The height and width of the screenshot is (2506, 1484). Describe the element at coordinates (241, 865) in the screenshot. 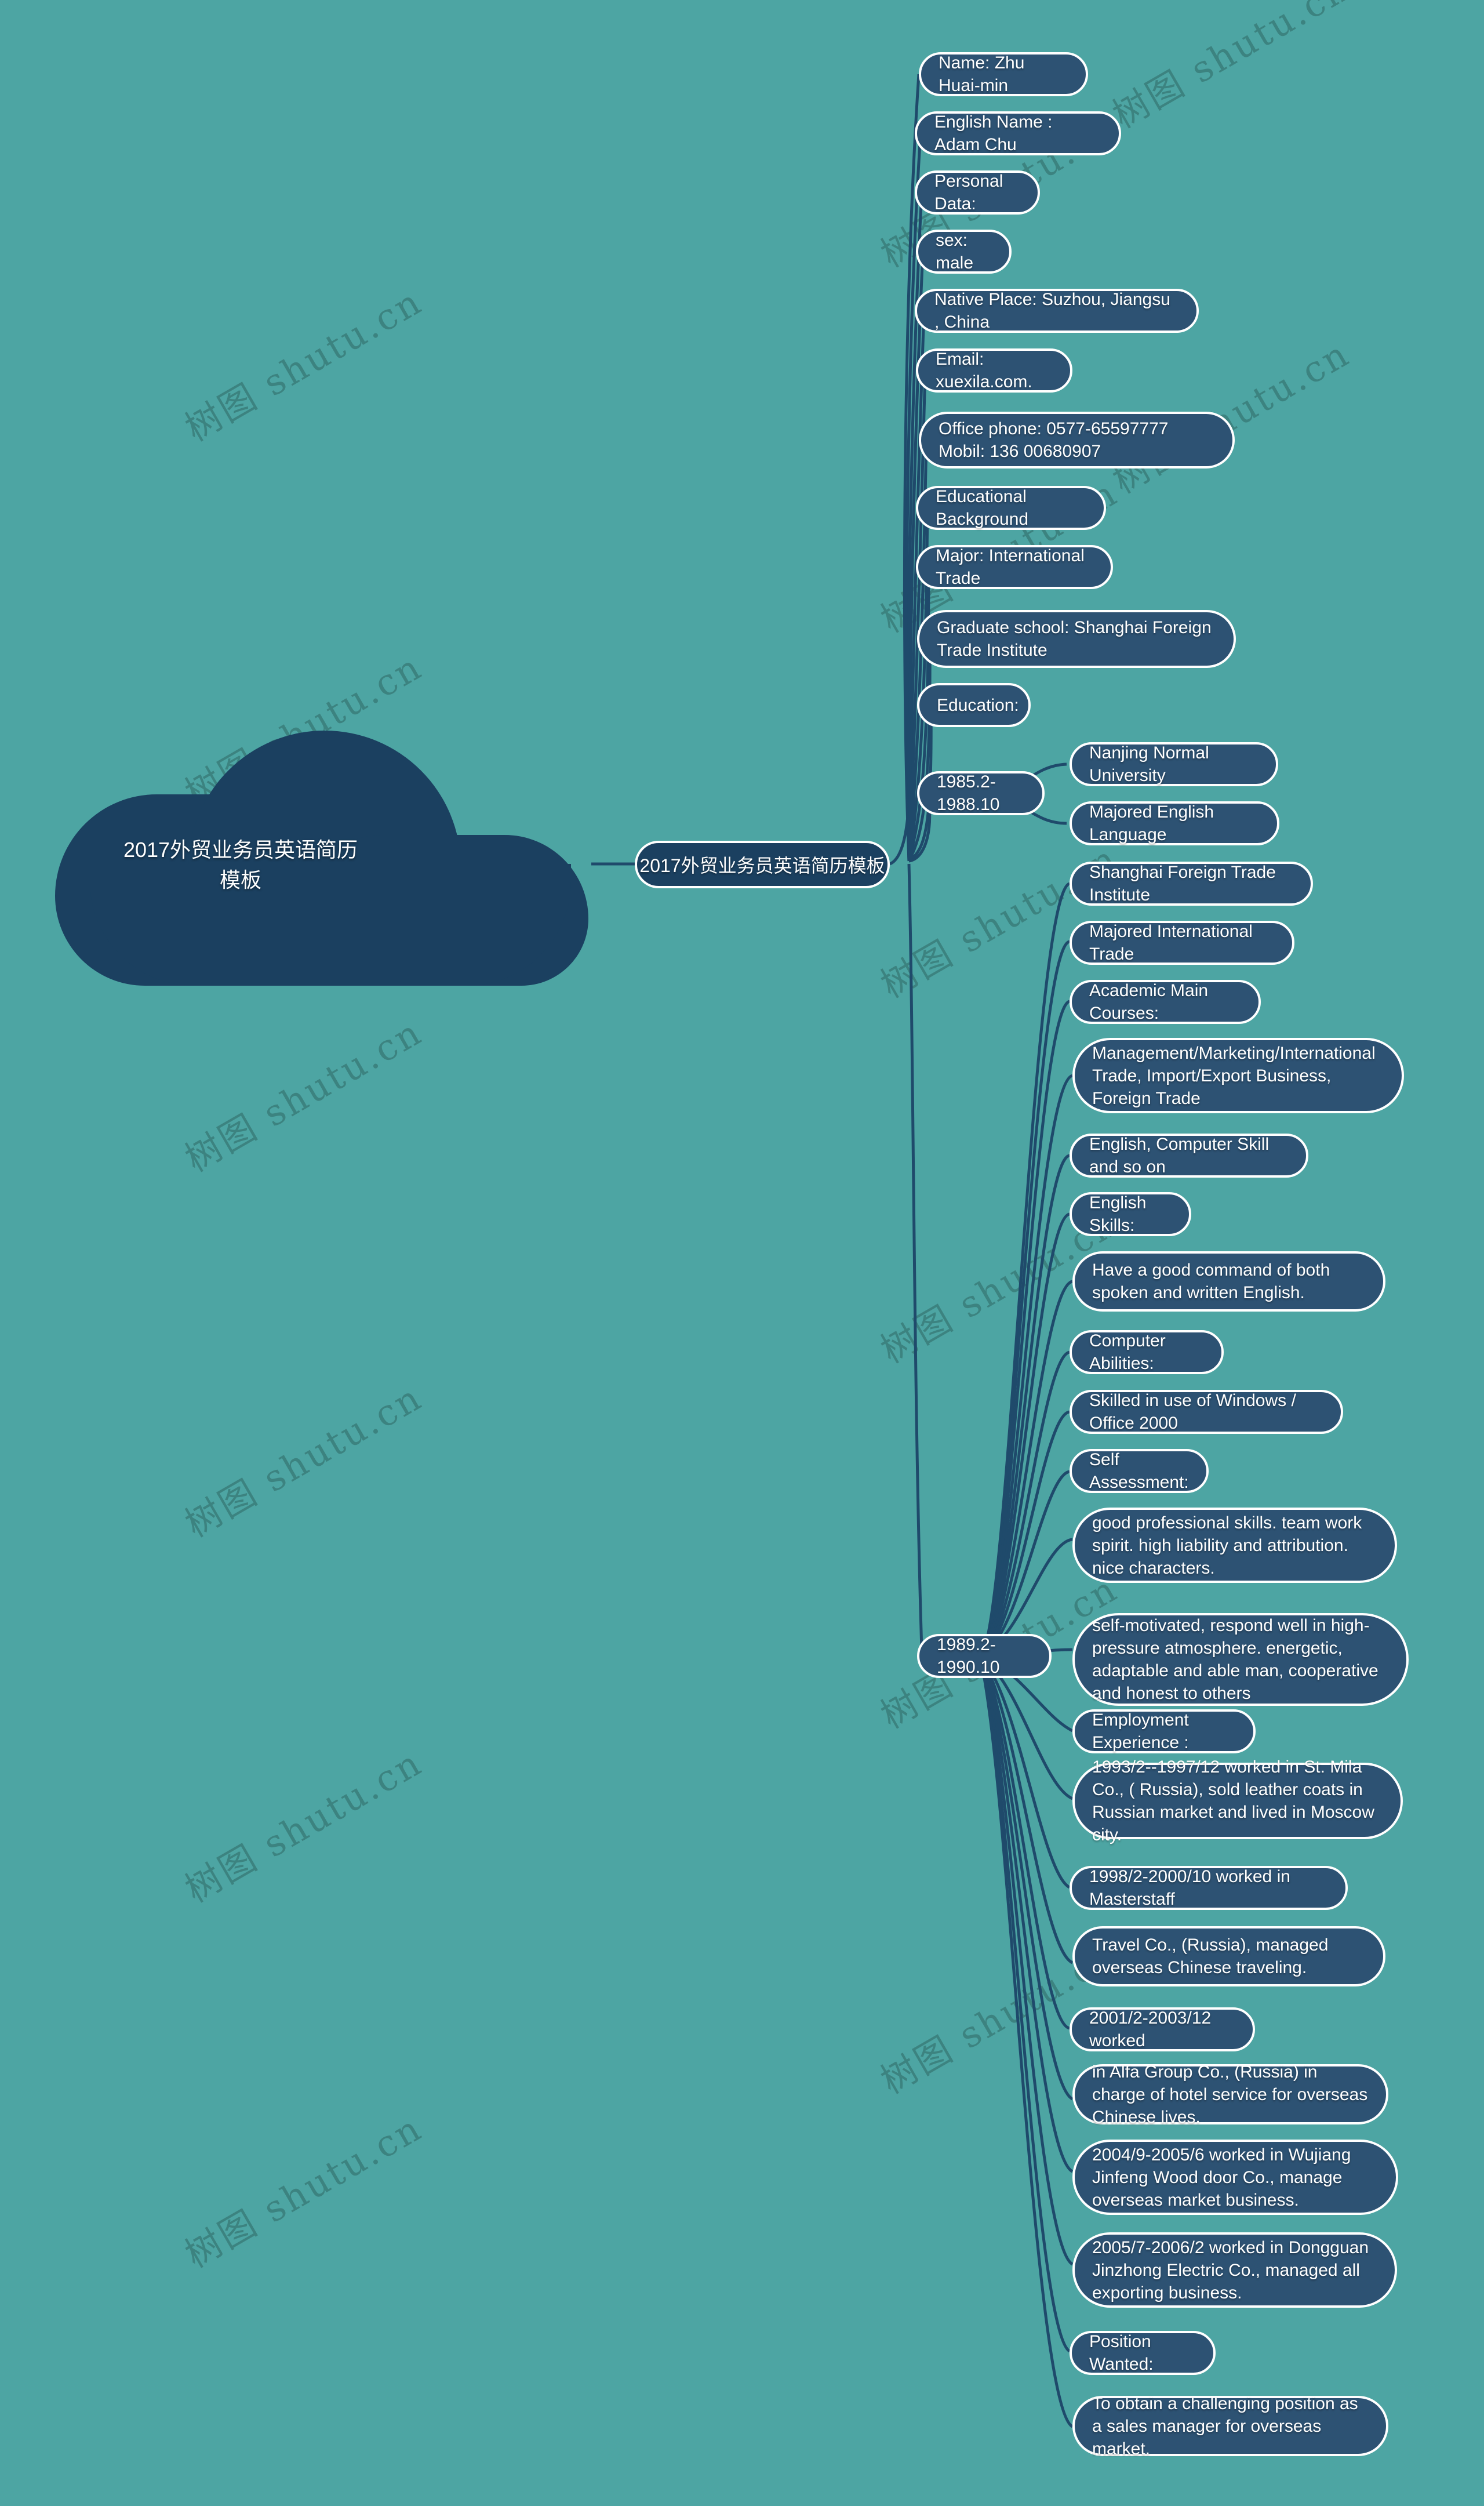

I see `root-node-label: 2017外贸业务员英语简历 模板` at that location.